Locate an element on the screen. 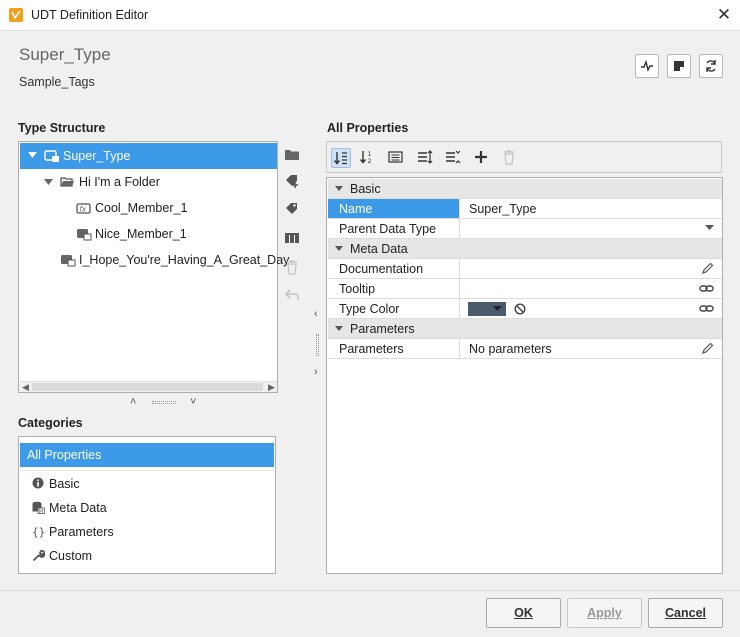 The width and height of the screenshot is (740, 637). pulse-icon is located at coordinates (647, 66).